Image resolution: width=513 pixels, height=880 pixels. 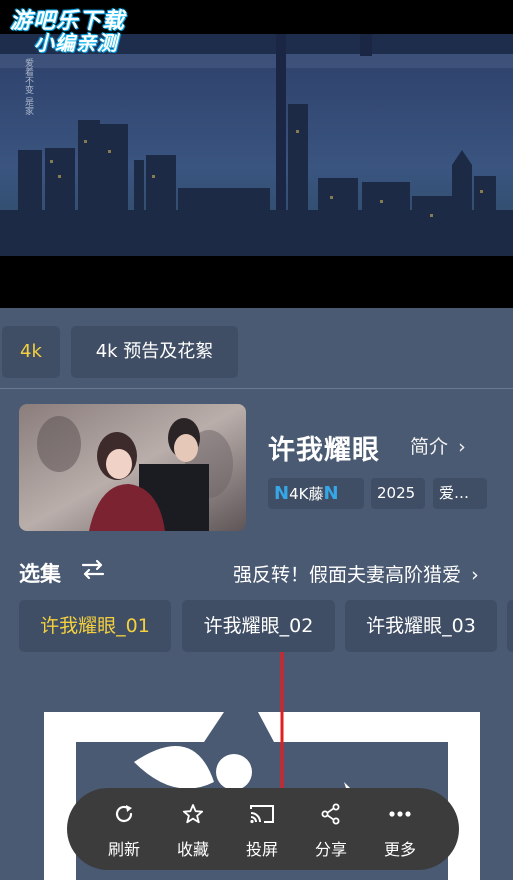 I want to click on section-divider, so click(x=256, y=388).